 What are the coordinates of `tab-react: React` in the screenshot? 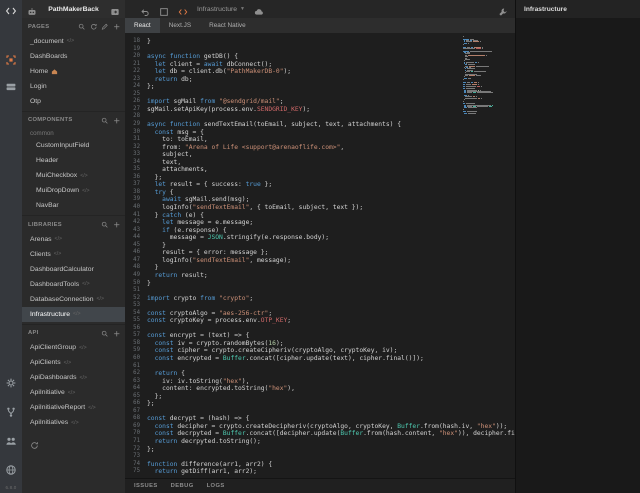 It's located at (142, 25).